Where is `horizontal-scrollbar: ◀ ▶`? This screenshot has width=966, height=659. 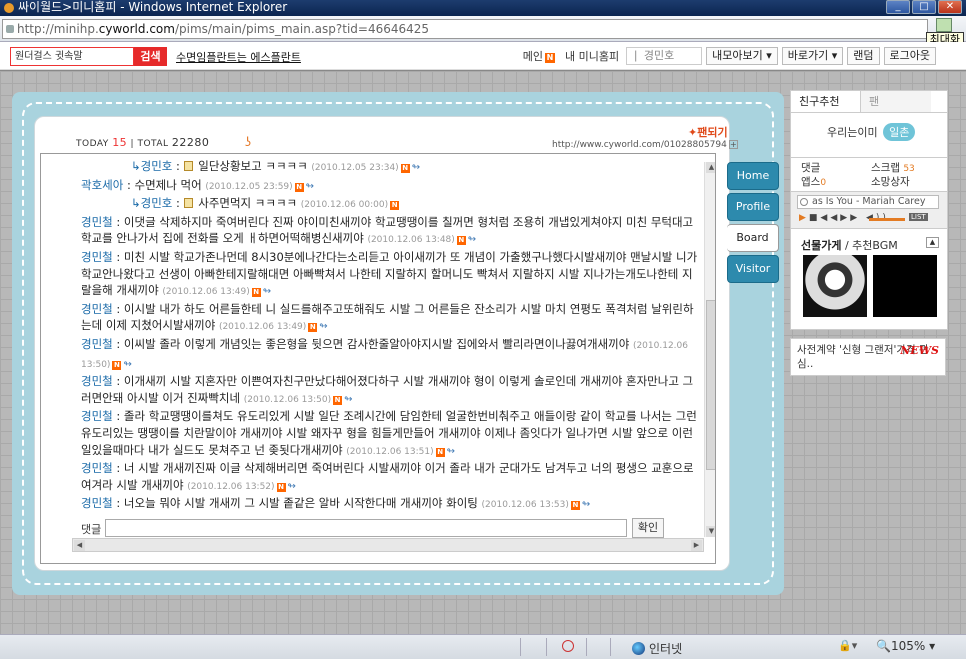
horizontal-scrollbar: ◀ ▶ is located at coordinates (388, 545).